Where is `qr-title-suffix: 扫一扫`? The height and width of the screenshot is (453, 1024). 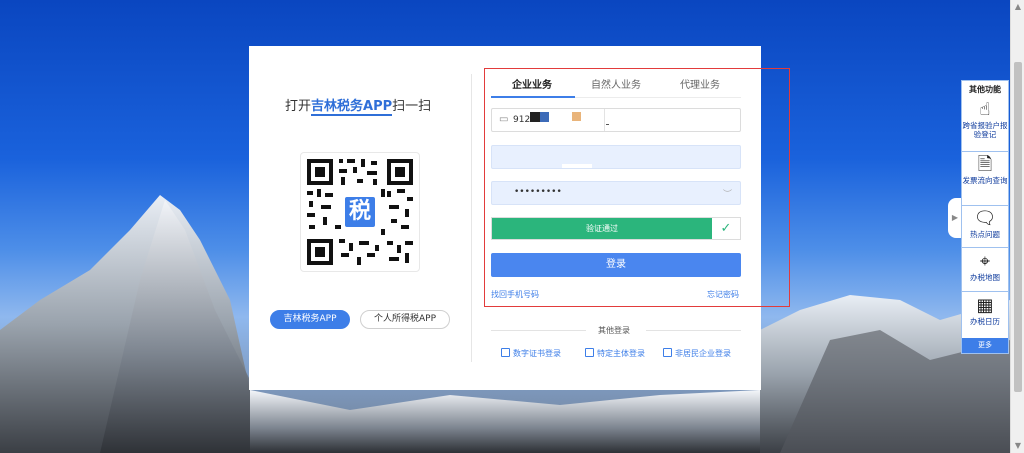
qr-title-suffix: 扫一扫 is located at coordinates (412, 106).